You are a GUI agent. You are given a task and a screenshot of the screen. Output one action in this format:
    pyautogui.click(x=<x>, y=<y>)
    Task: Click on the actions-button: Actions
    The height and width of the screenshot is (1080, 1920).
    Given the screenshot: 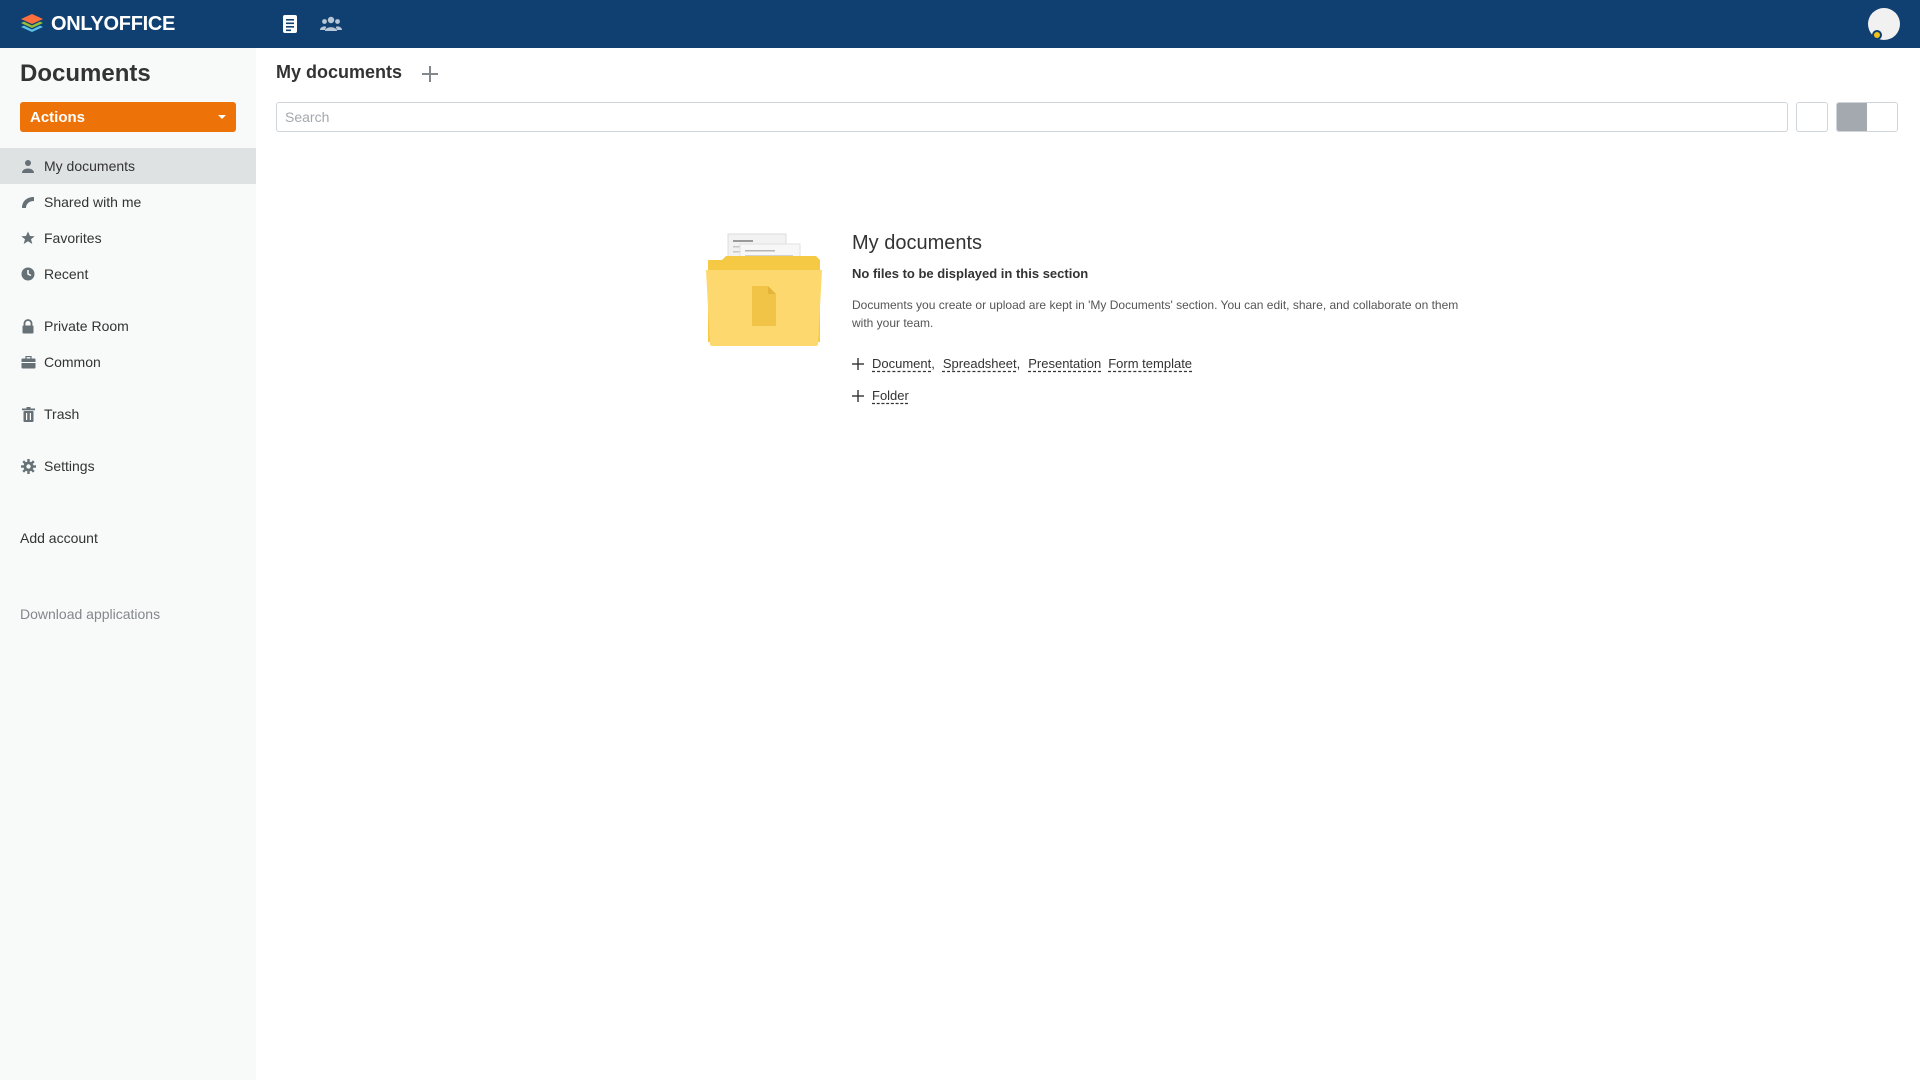 What is the action you would take?
    pyautogui.click(x=128, y=117)
    